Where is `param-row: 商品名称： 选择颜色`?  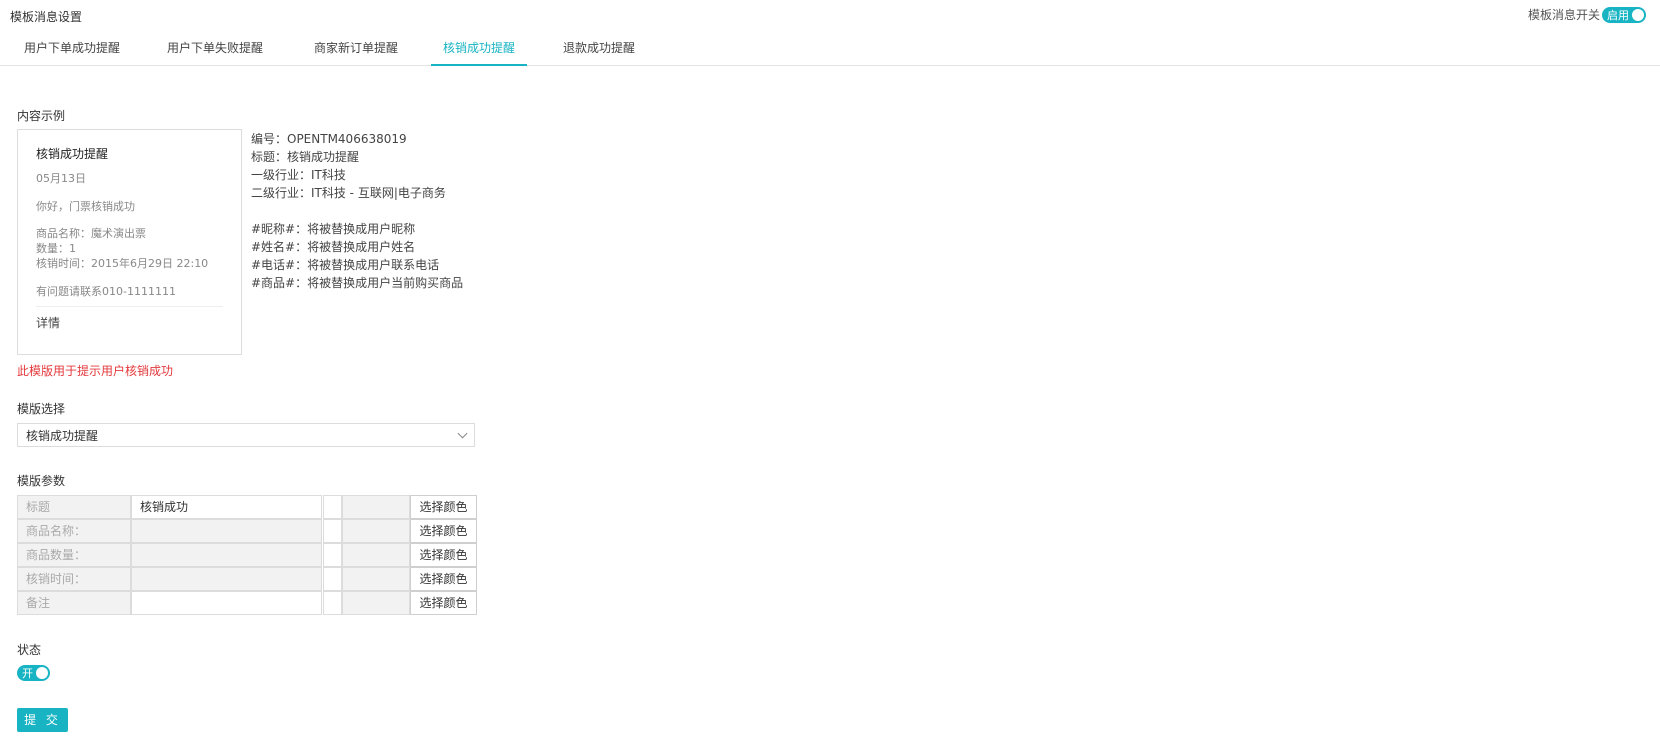 param-row: 商品名称： 选择颜色 is located at coordinates (247, 531).